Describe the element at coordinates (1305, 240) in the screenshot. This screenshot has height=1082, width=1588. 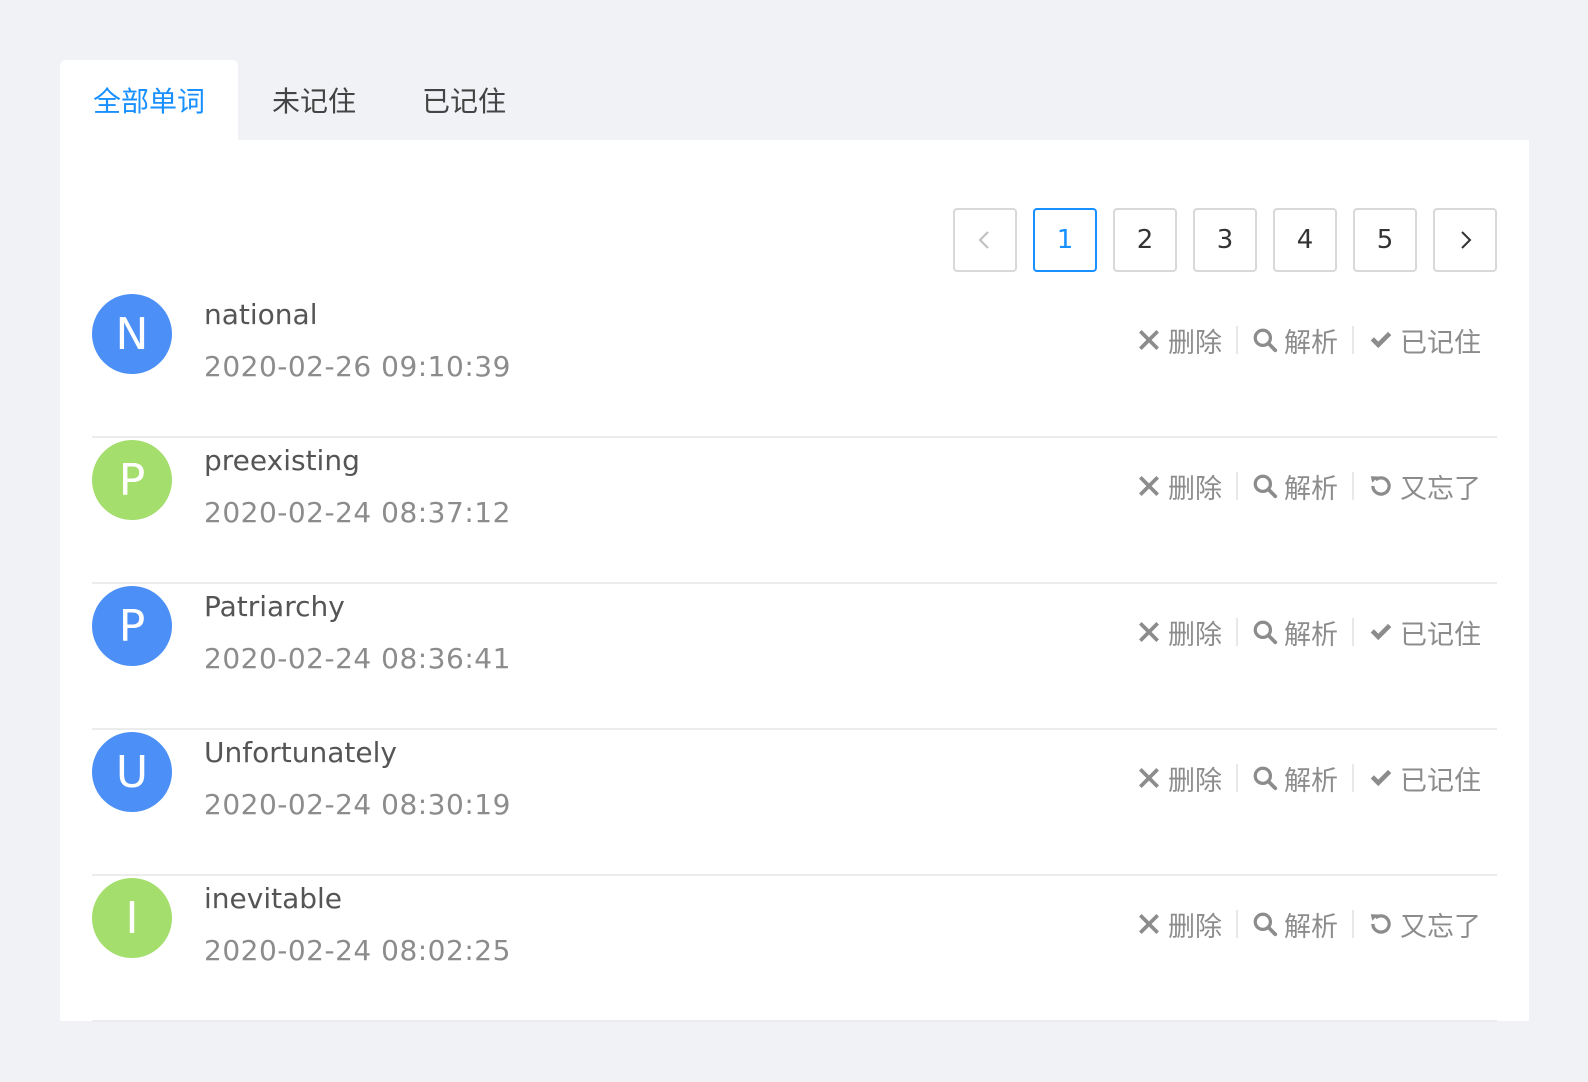
I see `page-button-4: 4` at that location.